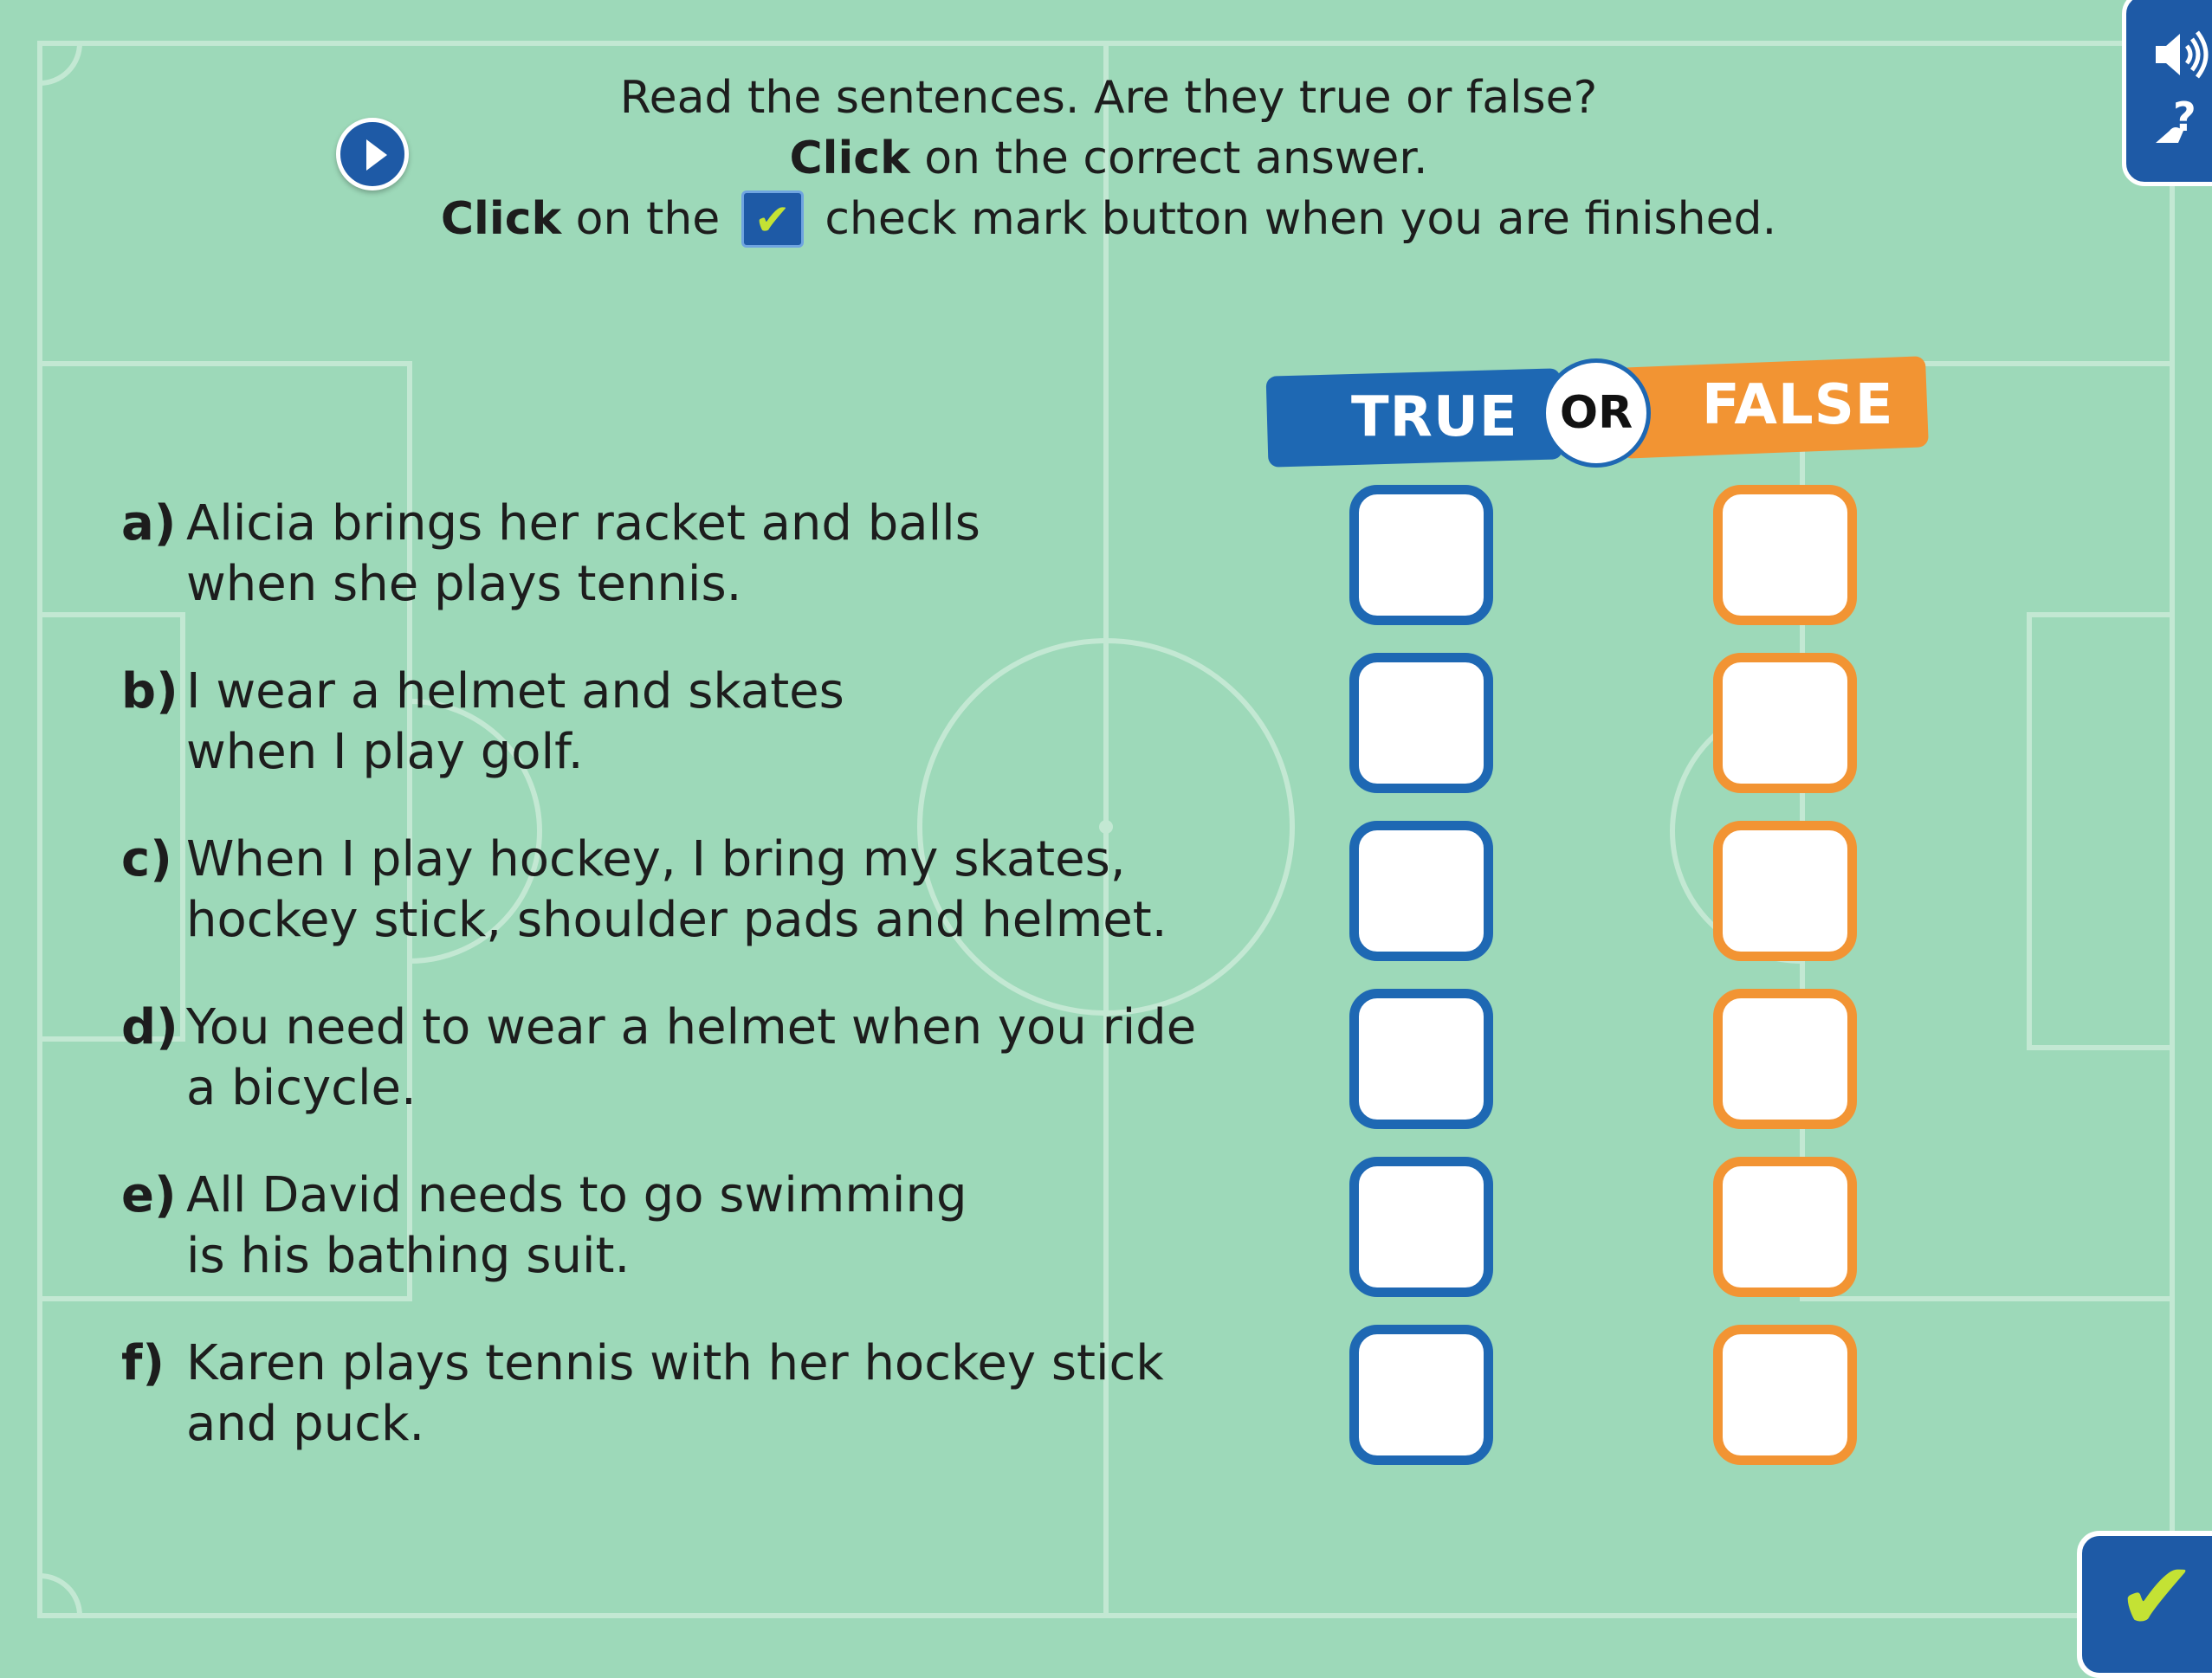  I want to click on question-text-line-2: hockey stick, shoulder pads and helmet., so click(676, 920).